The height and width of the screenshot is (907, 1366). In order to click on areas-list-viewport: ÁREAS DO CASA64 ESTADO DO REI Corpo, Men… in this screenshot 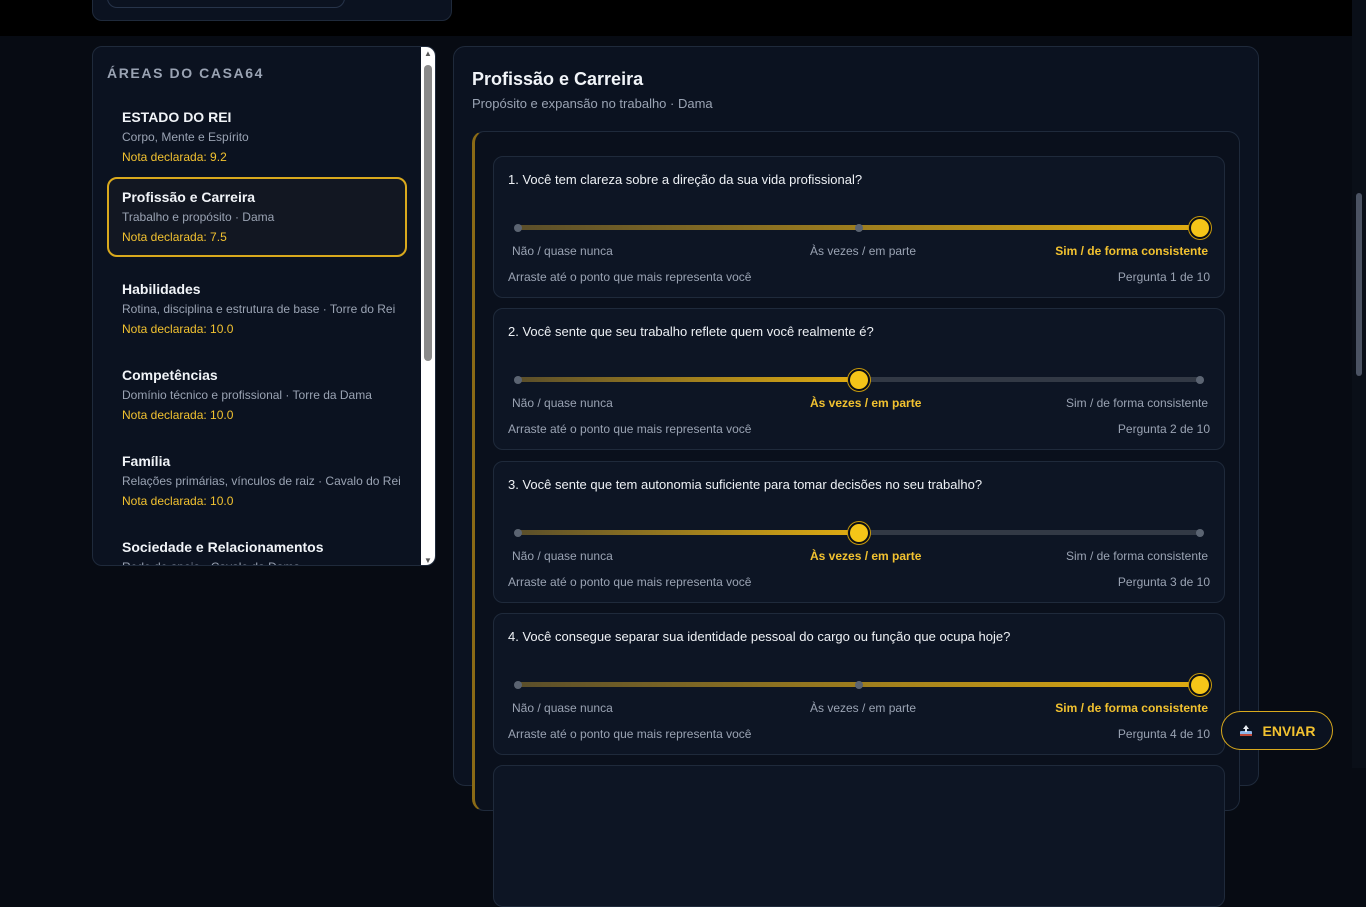, I will do `click(258, 306)`.